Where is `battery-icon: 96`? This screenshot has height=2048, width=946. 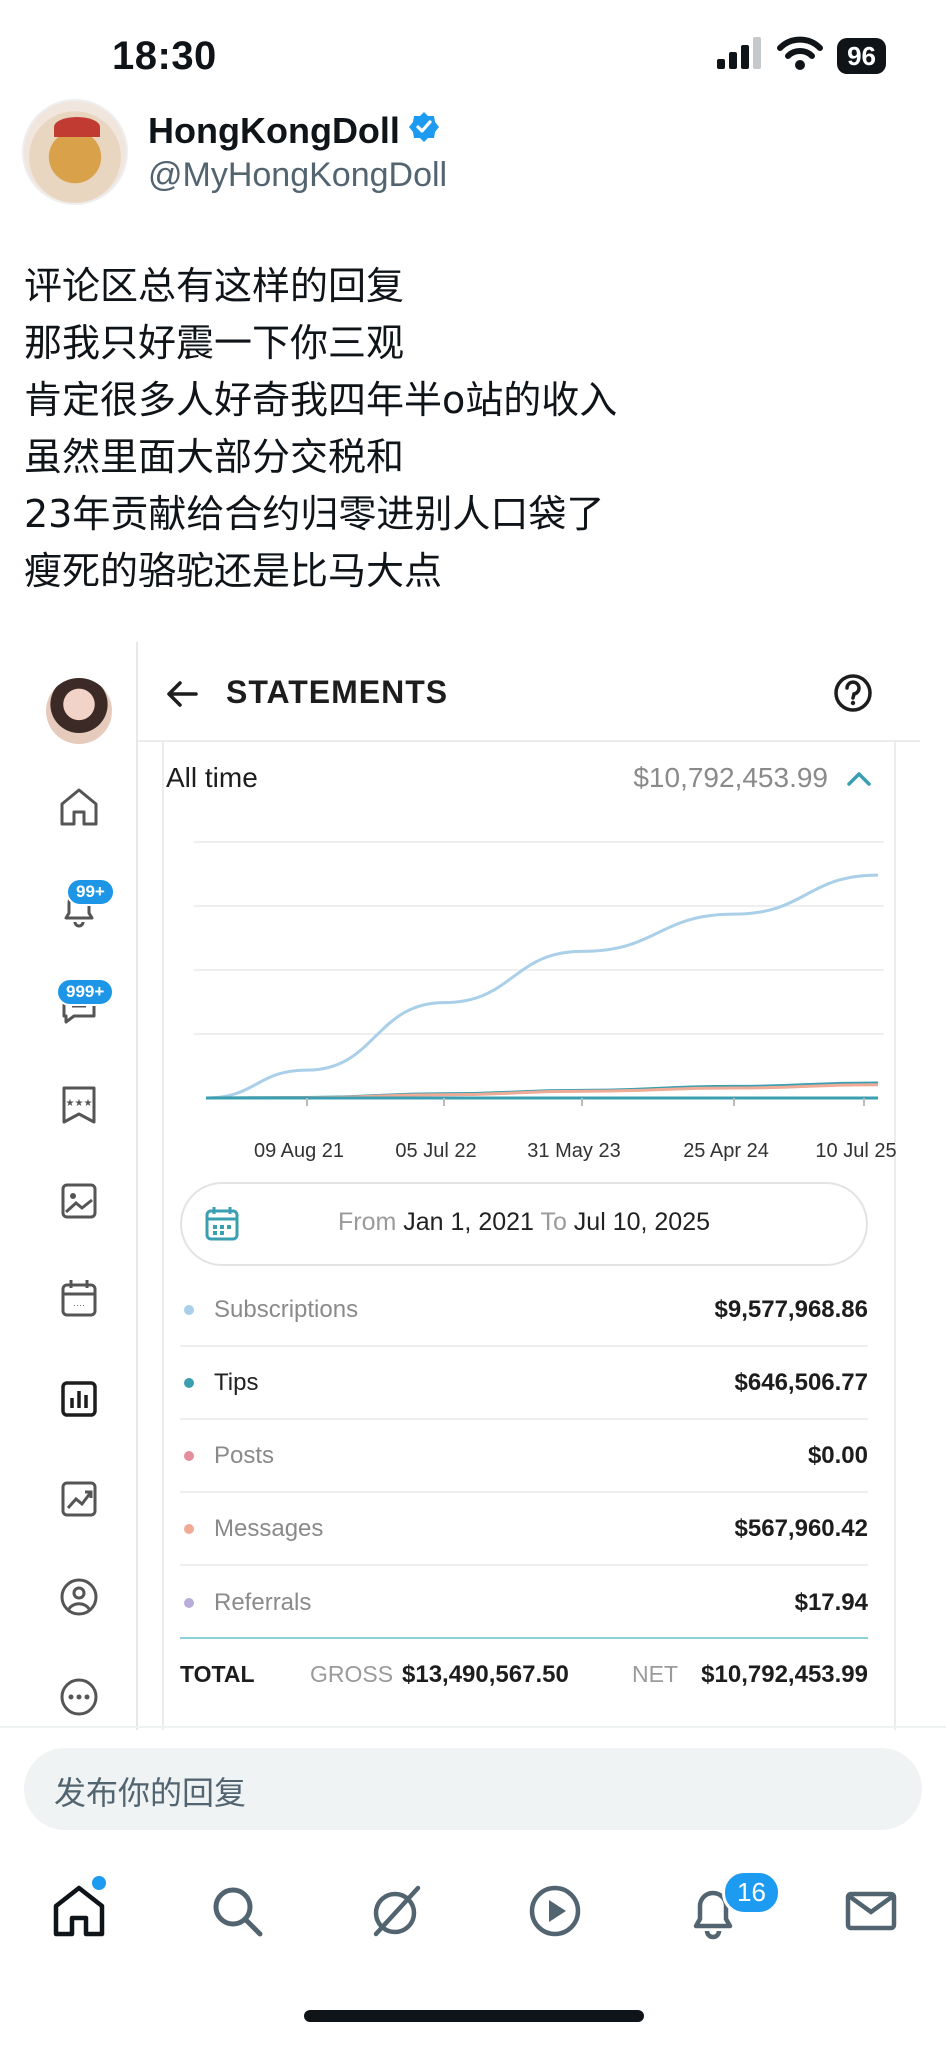 battery-icon: 96 is located at coordinates (861, 55).